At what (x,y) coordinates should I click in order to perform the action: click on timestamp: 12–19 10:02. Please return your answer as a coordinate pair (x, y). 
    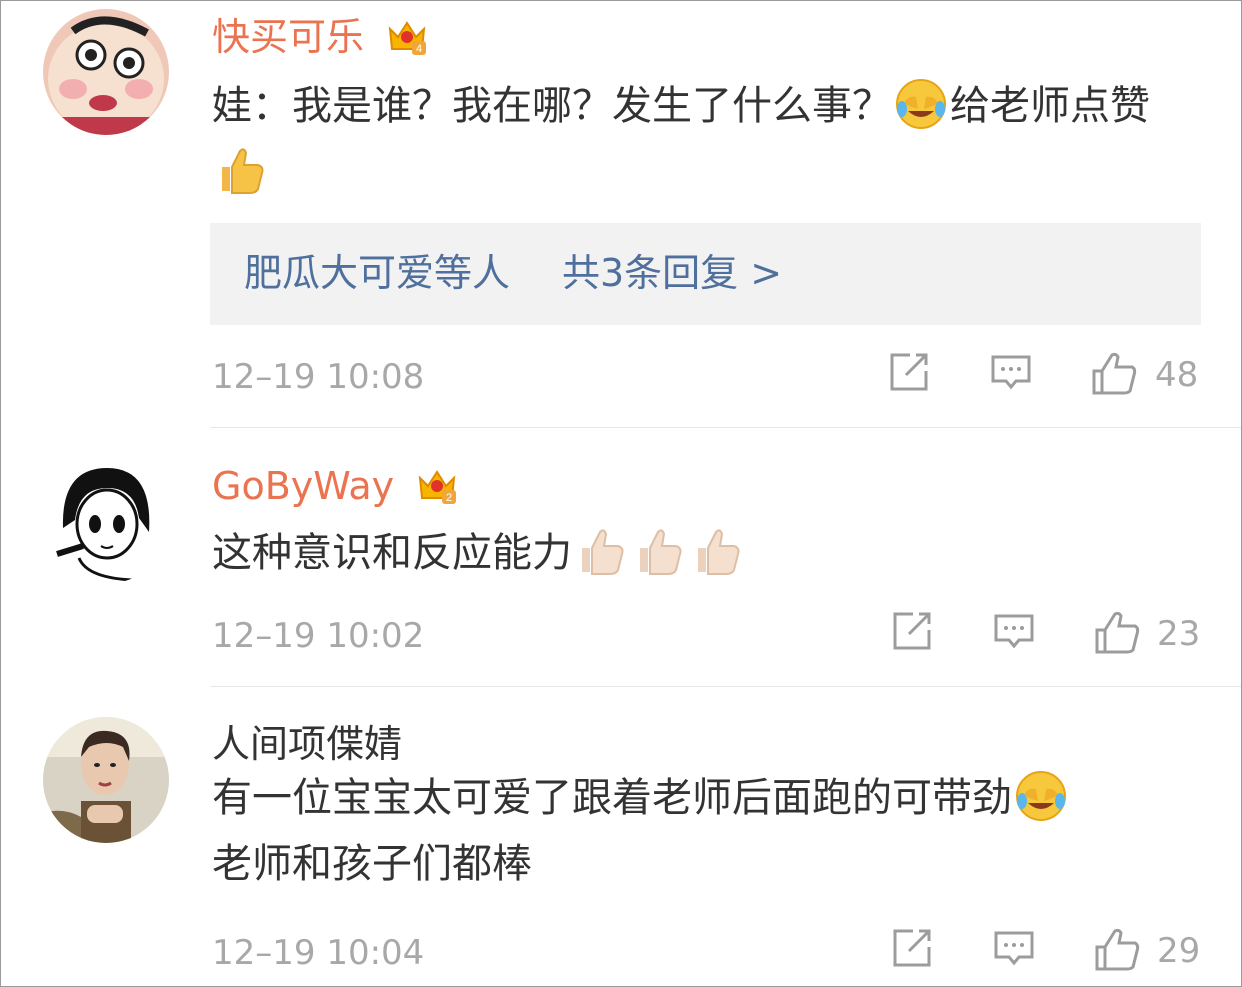
    Looking at the image, I should click on (318, 636).